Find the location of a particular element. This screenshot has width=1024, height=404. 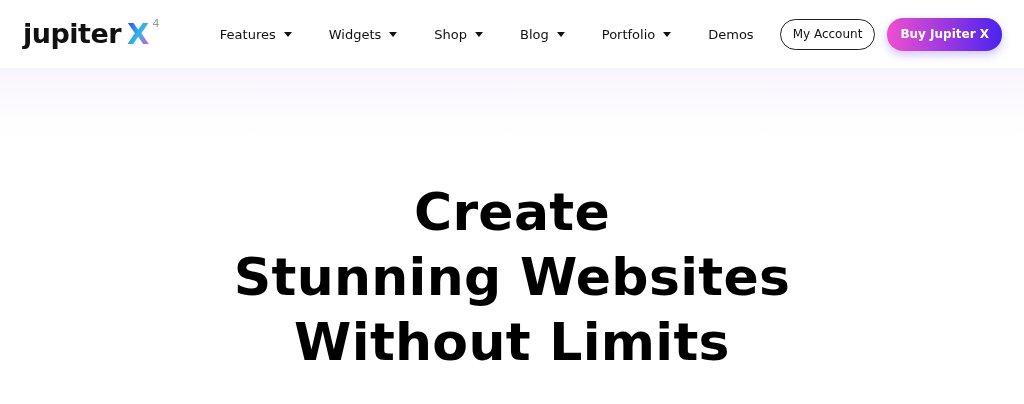

version-number: 4 is located at coordinates (156, 24).